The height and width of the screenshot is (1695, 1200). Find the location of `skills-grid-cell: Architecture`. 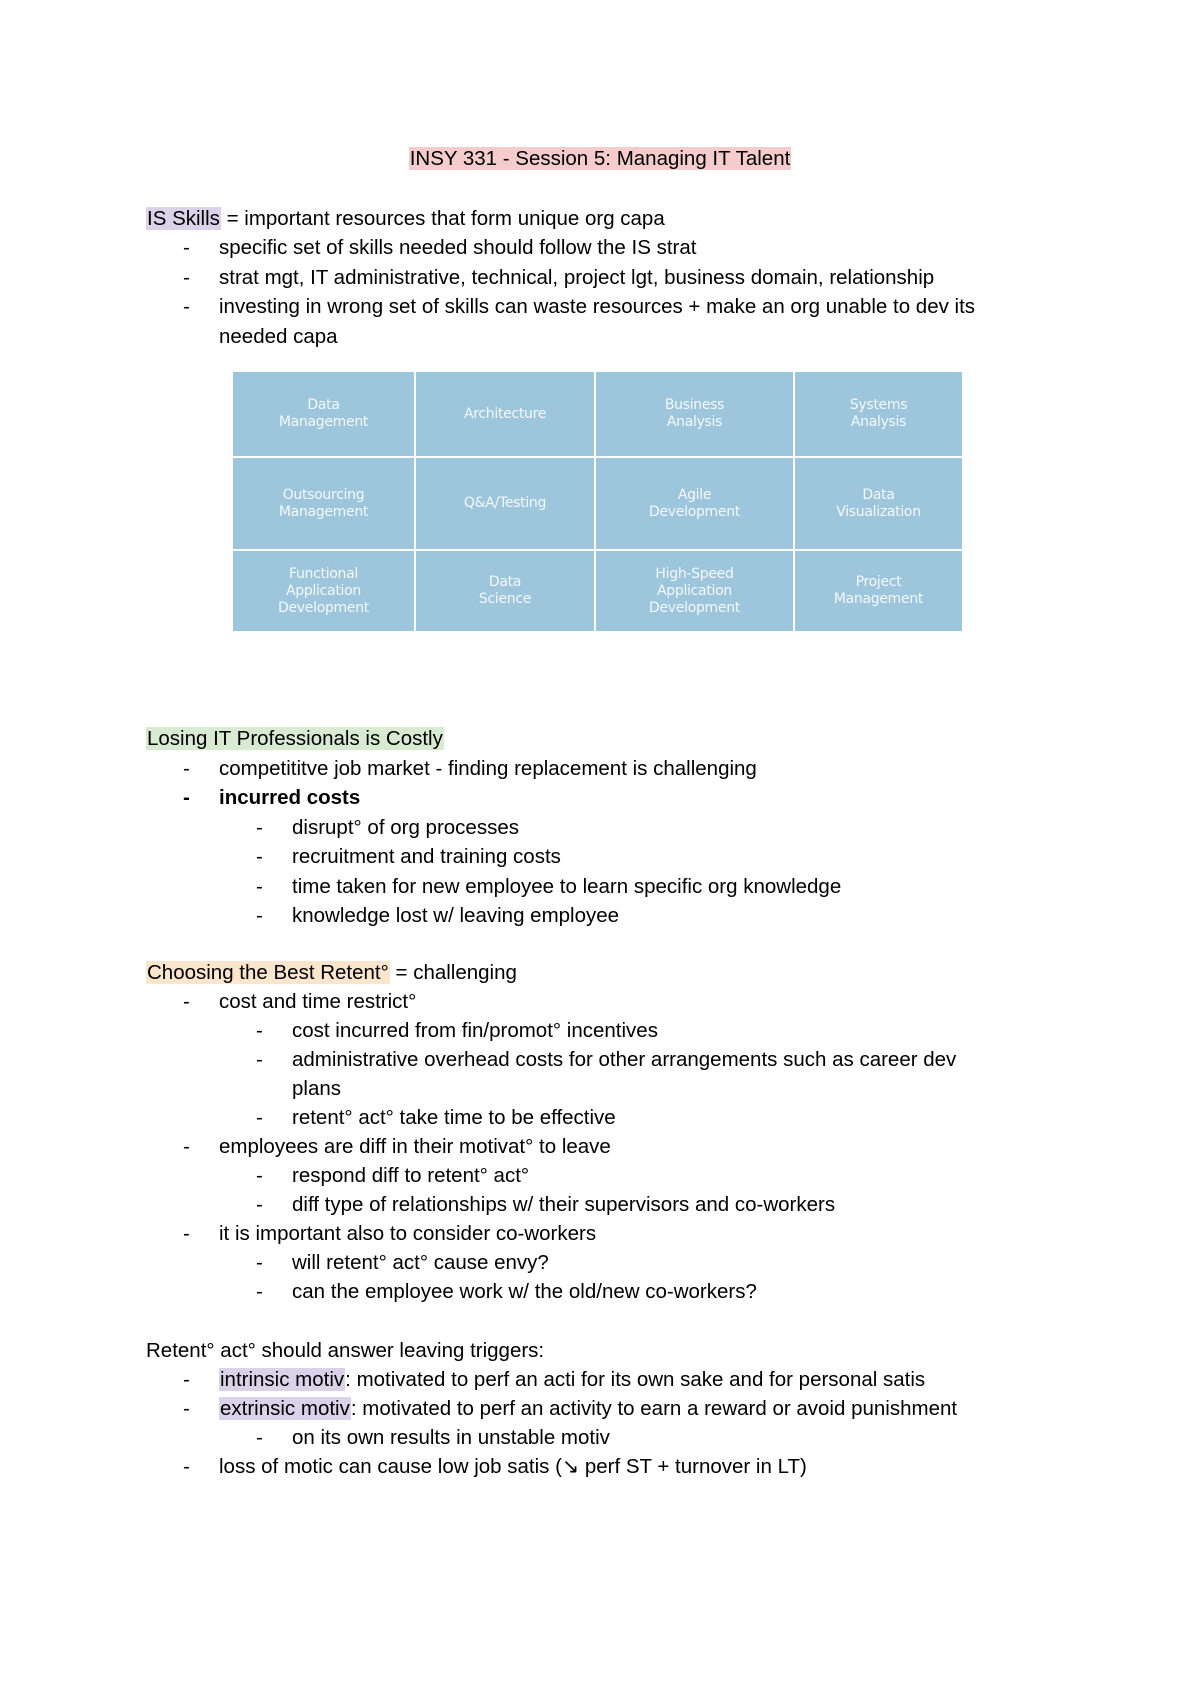

skills-grid-cell: Architecture is located at coordinates (505, 414).